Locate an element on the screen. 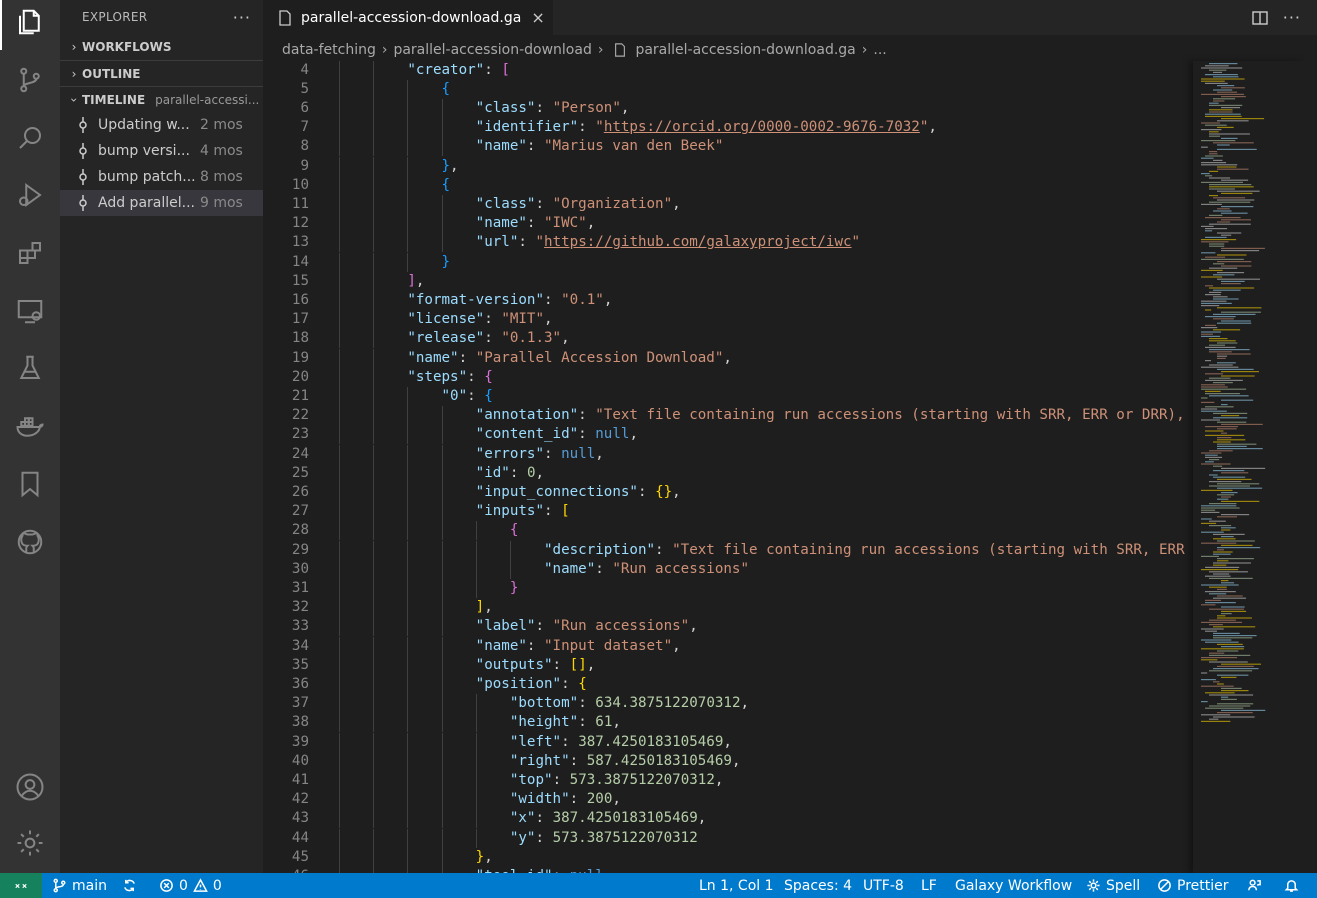 Image resolution: width=1317 pixels, height=898 pixels. remote-indicator is located at coordinates (21, 885).